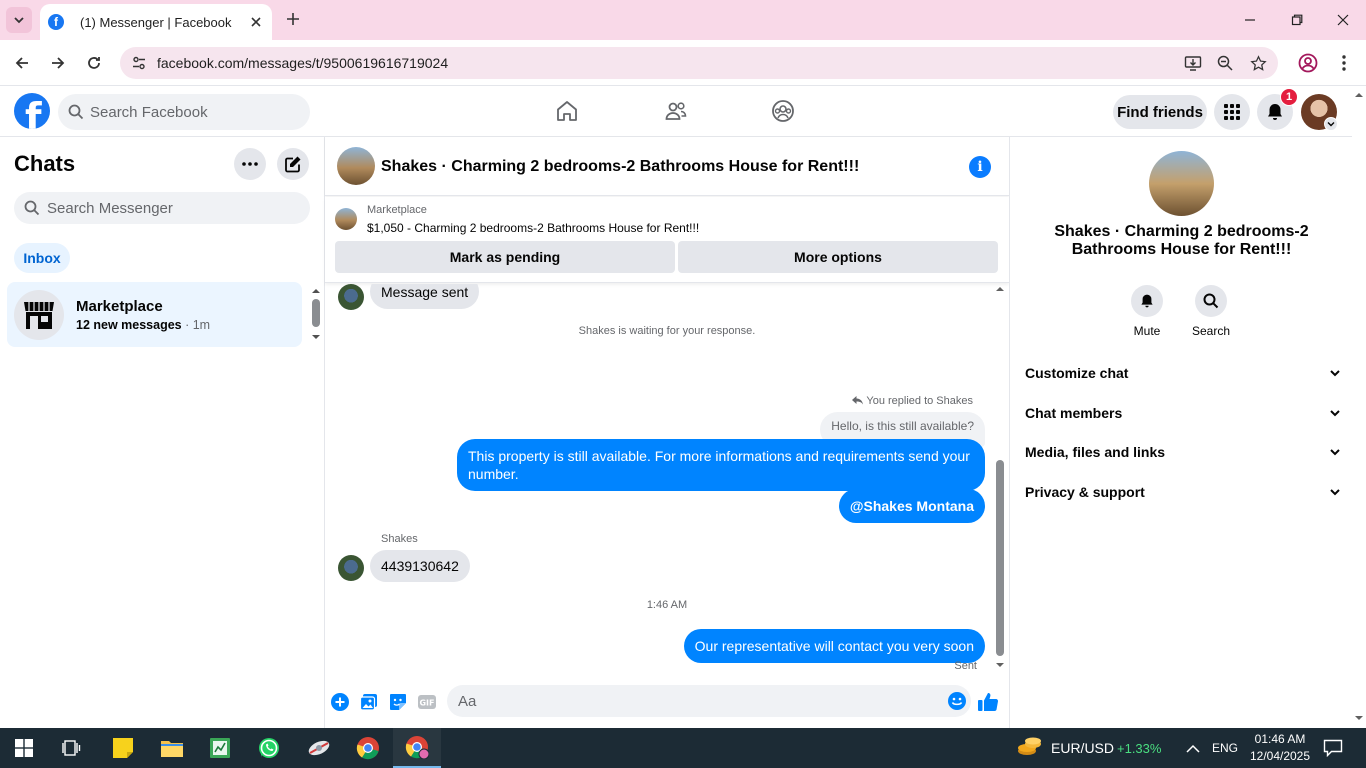 The height and width of the screenshot is (768, 1366). What do you see at coordinates (1280, 739) in the screenshot?
I see `clock-time: 01:46 AM` at bounding box center [1280, 739].